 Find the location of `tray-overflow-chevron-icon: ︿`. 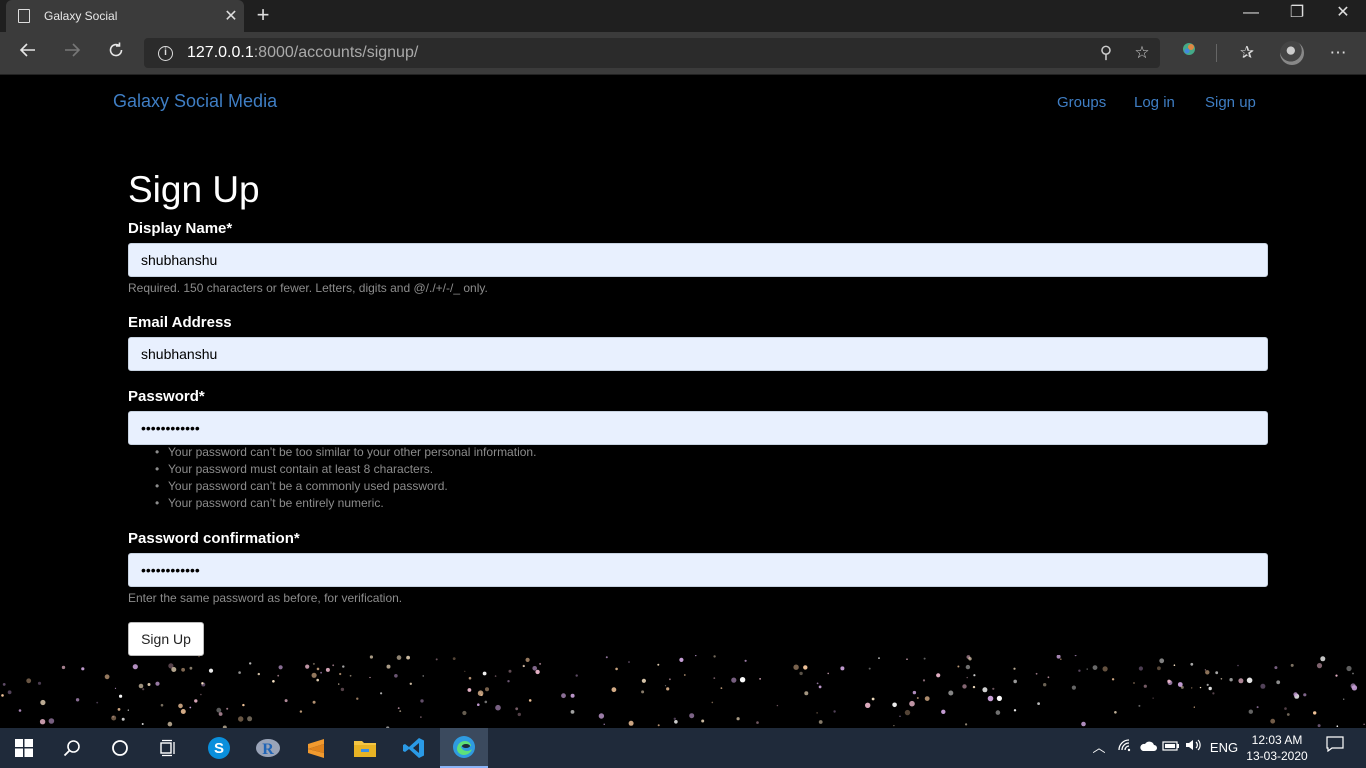

tray-overflow-chevron-icon: ︿ is located at coordinates (1099, 748).